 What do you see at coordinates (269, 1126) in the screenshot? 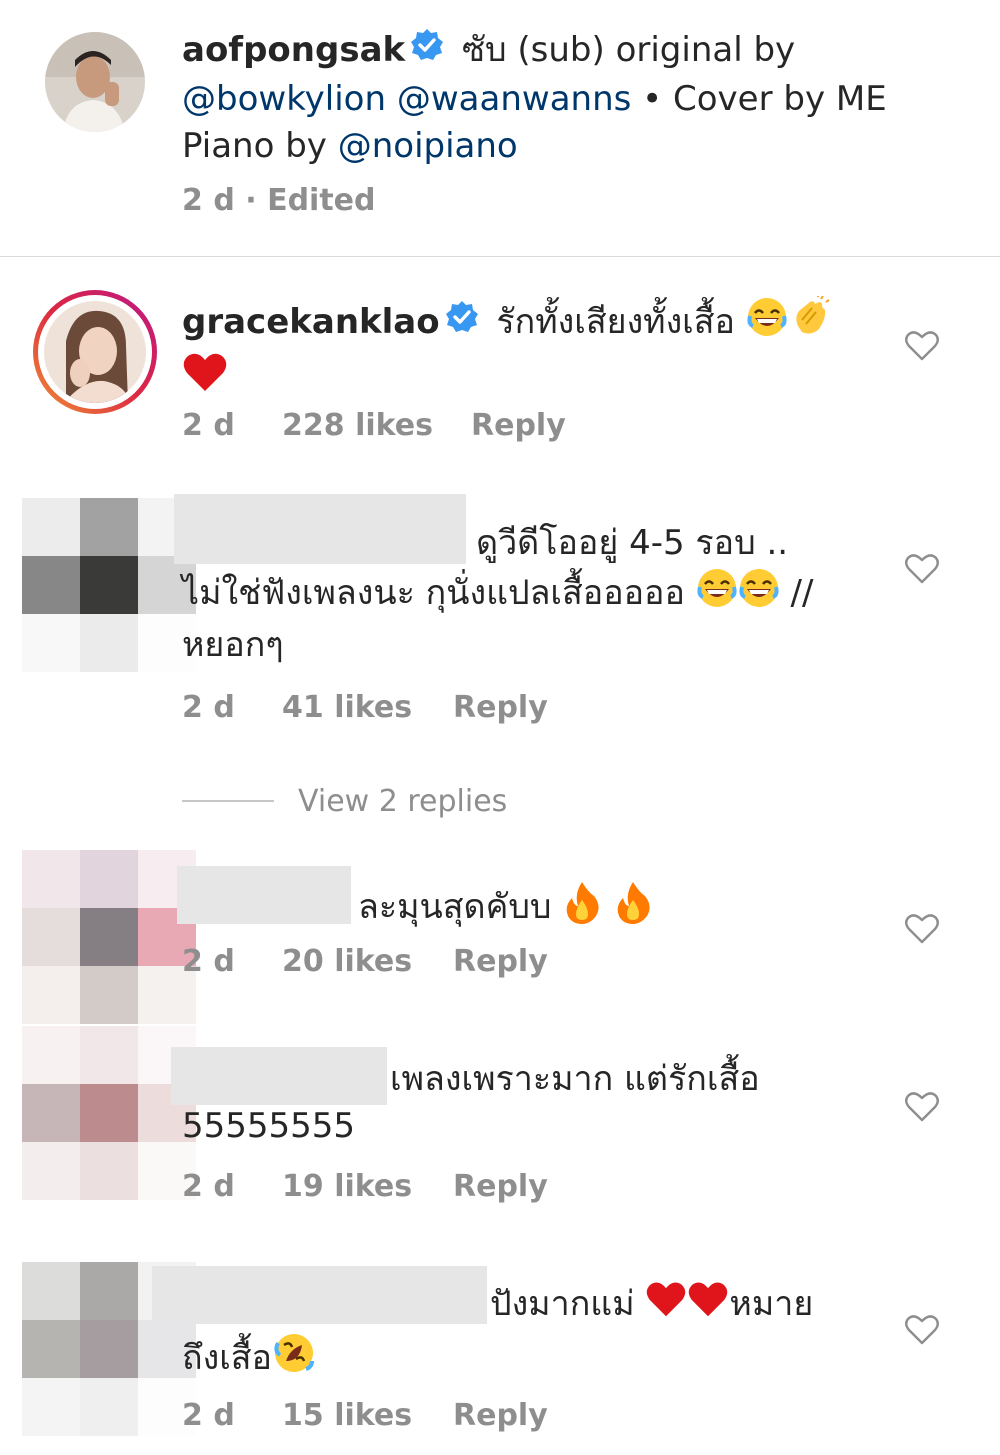
I see `comment-4-text-line2: 55555555` at bounding box center [269, 1126].